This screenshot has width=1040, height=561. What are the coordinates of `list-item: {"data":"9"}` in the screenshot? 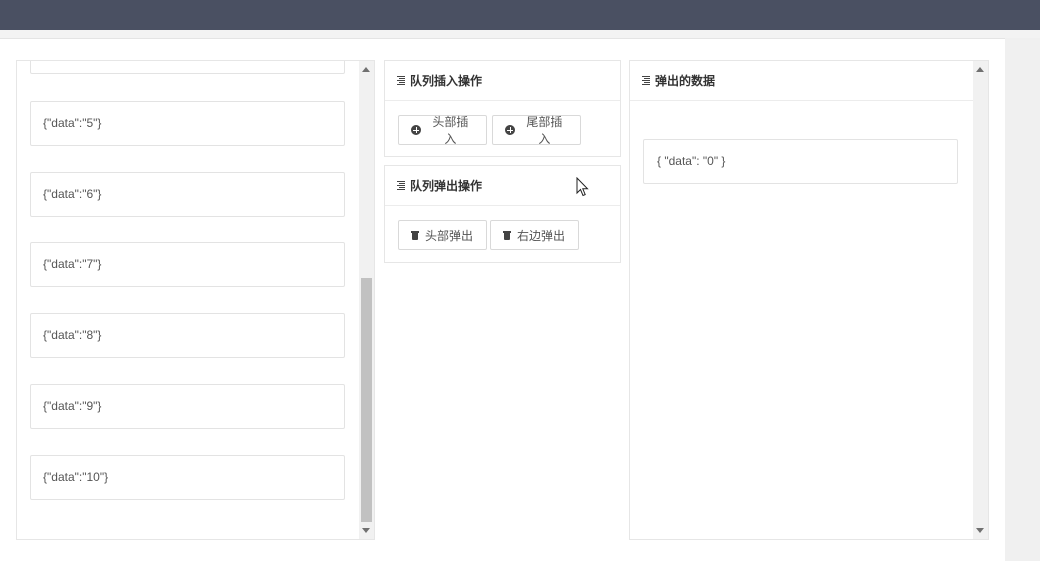 It's located at (187, 406).